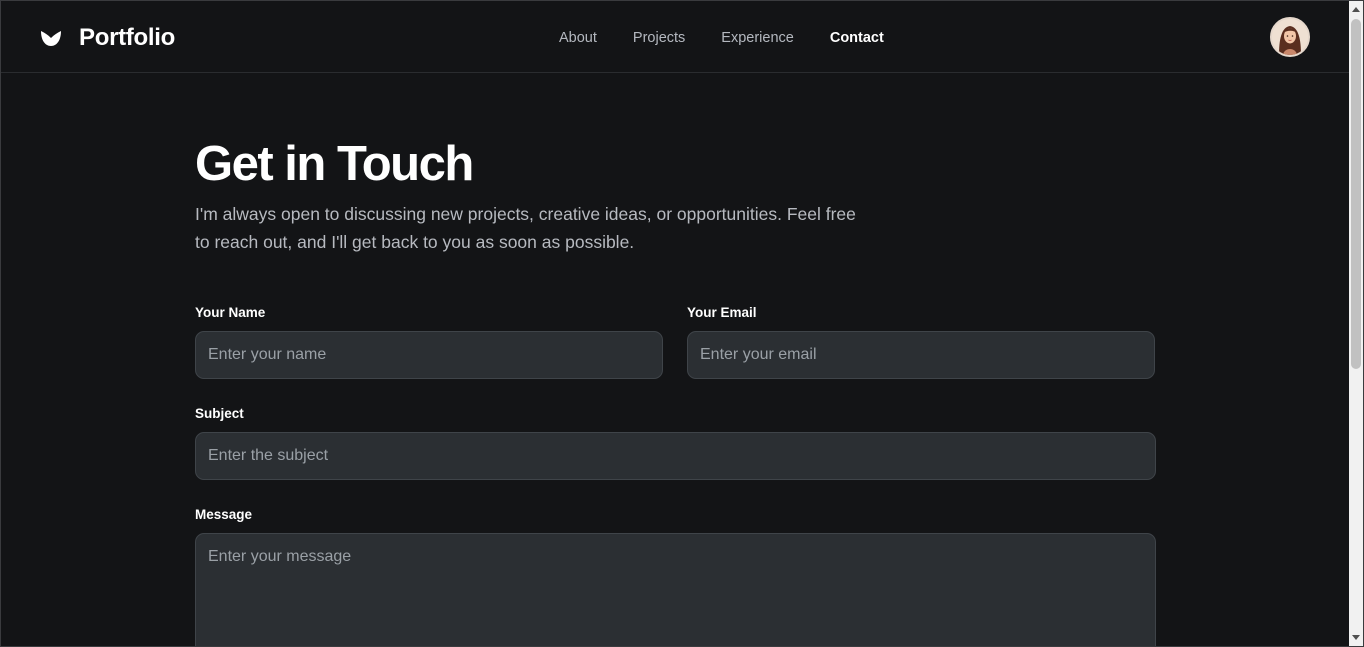 Image resolution: width=1364 pixels, height=647 pixels. What do you see at coordinates (127, 37) in the screenshot?
I see `brand-title: Portfolio` at bounding box center [127, 37].